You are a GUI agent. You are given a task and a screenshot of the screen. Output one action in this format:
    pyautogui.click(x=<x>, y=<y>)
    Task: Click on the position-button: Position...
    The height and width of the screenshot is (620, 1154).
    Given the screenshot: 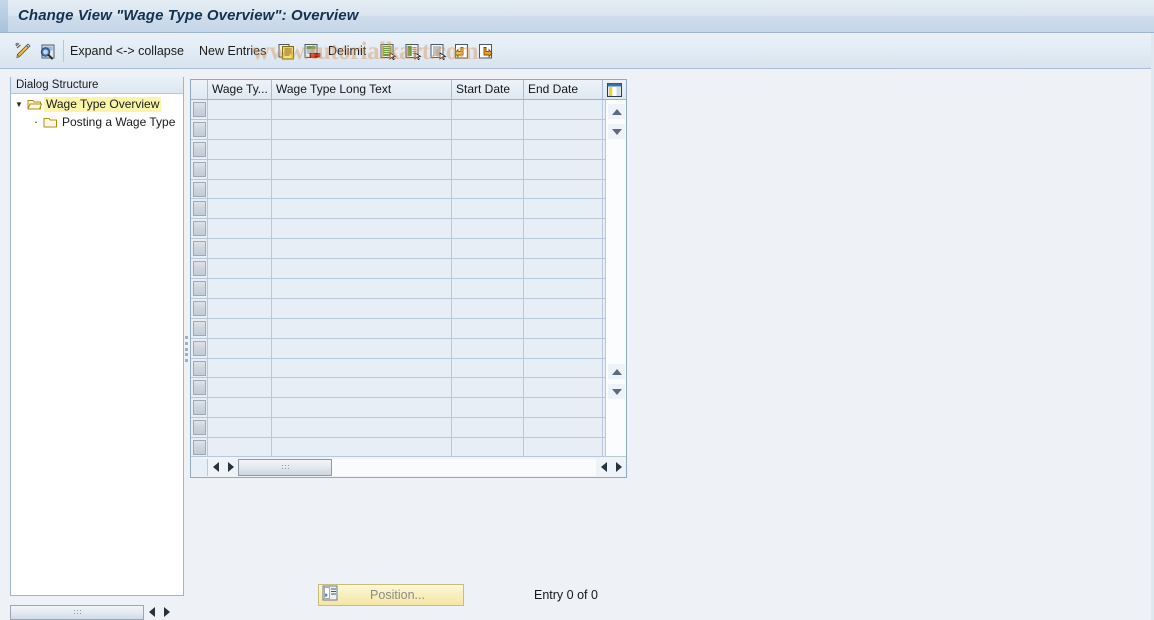 What is the action you would take?
    pyautogui.click(x=391, y=595)
    